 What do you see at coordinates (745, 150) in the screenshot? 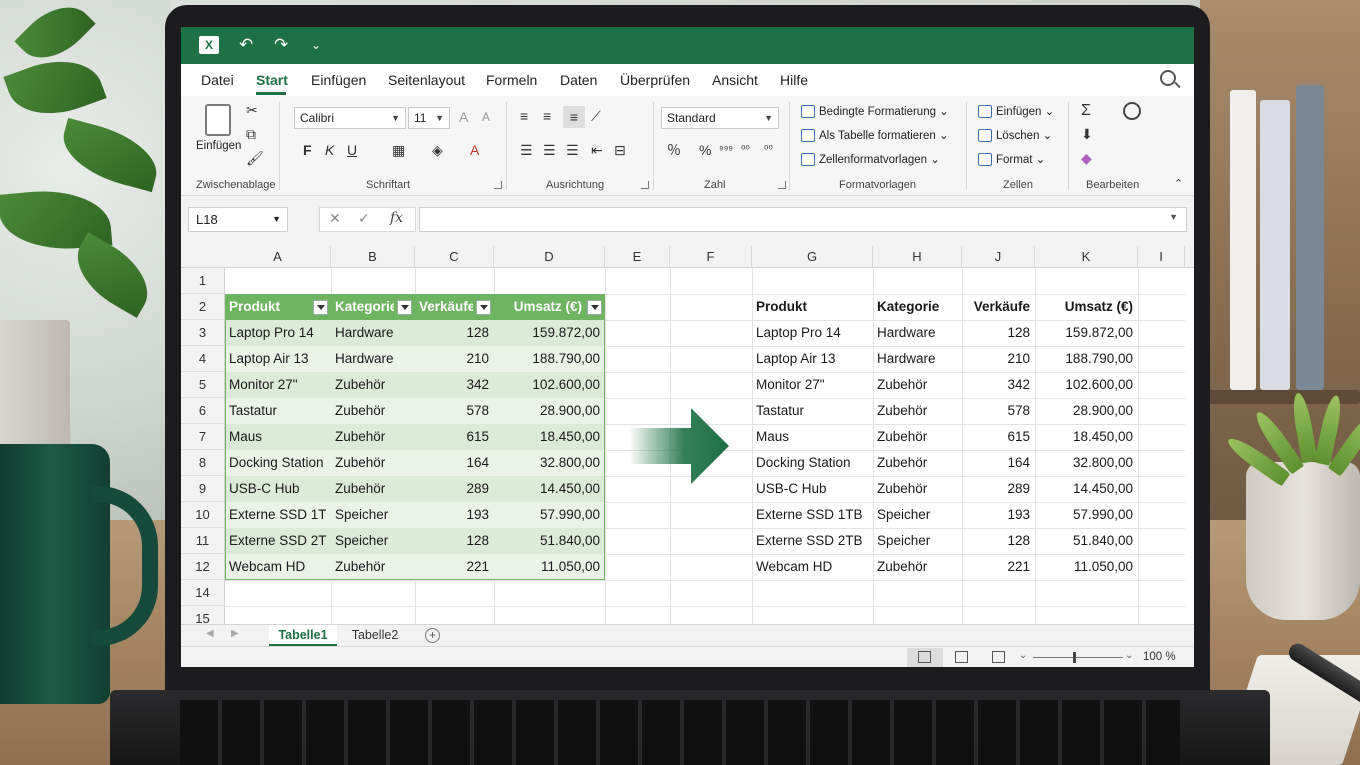
I see `increase-decimal-icon: ⁰⁰` at bounding box center [745, 150].